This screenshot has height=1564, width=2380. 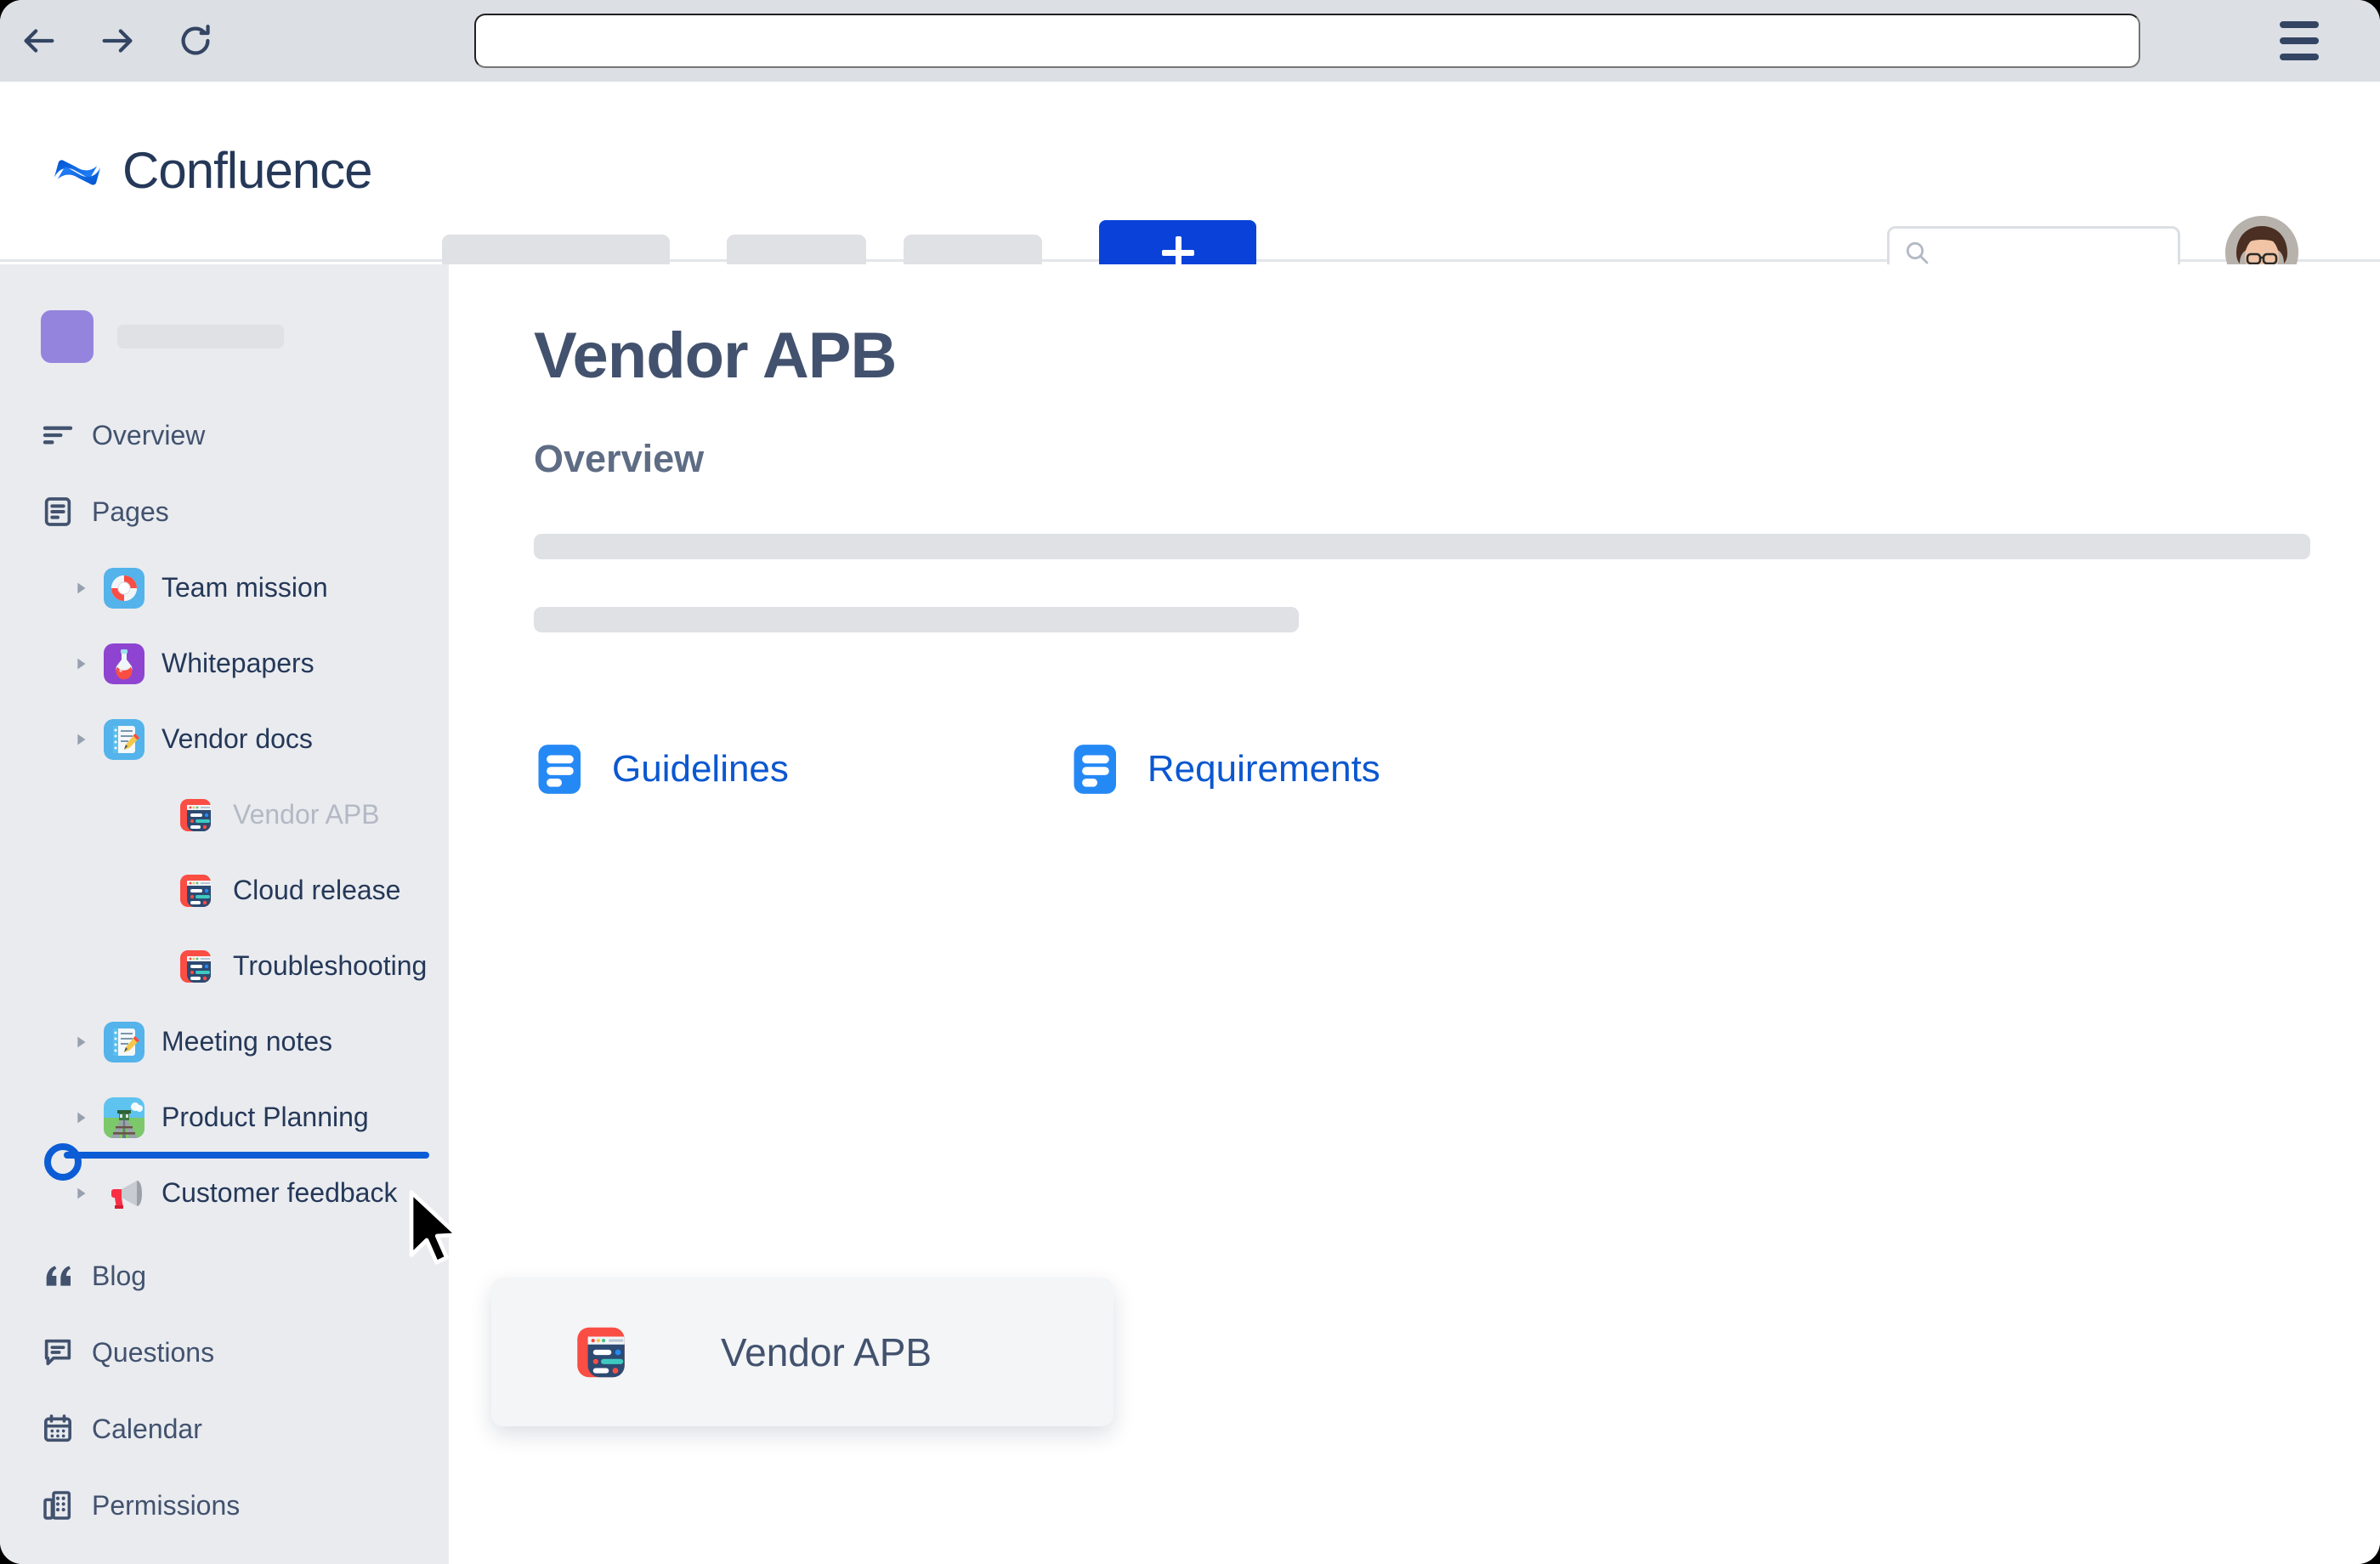 I want to click on page-title: Vendor APB, so click(x=715, y=356).